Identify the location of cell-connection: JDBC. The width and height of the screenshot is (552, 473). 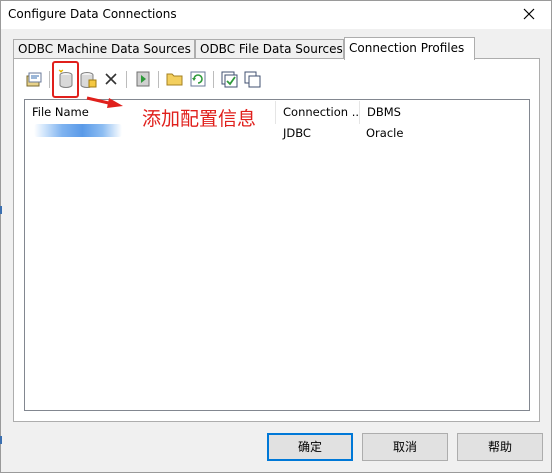
(297, 133).